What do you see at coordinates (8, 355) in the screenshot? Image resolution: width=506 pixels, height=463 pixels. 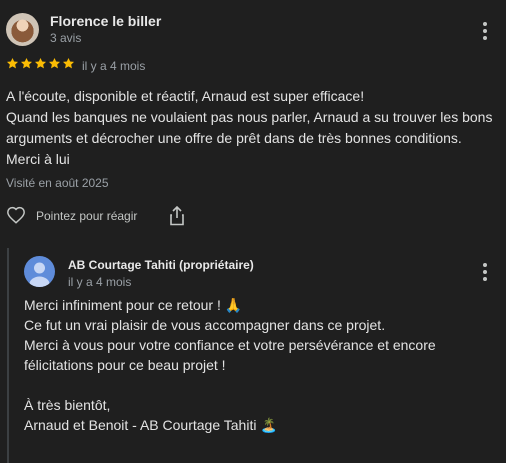 I see `reply-divider` at bounding box center [8, 355].